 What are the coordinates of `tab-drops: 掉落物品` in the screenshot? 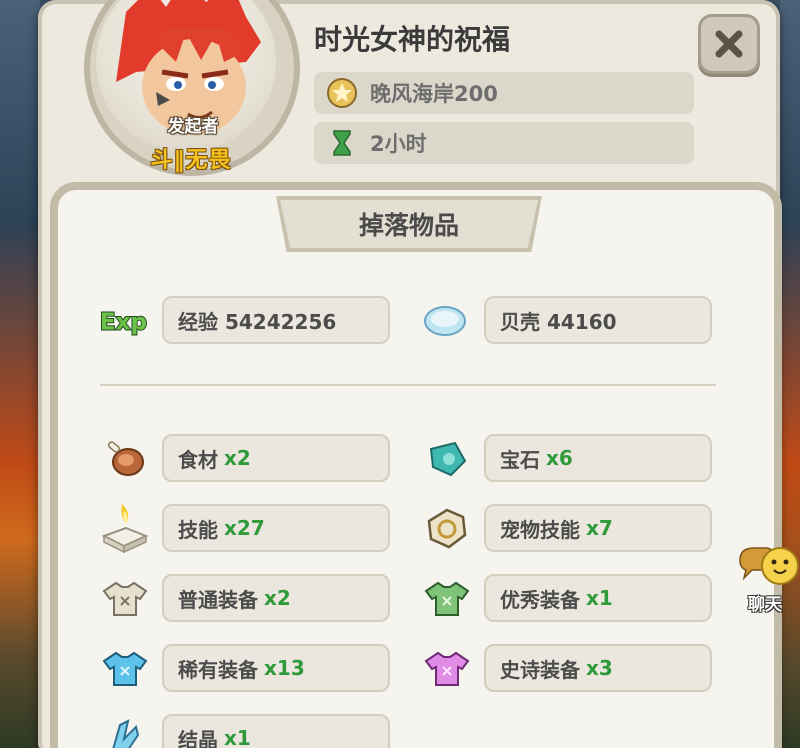 It's located at (409, 224).